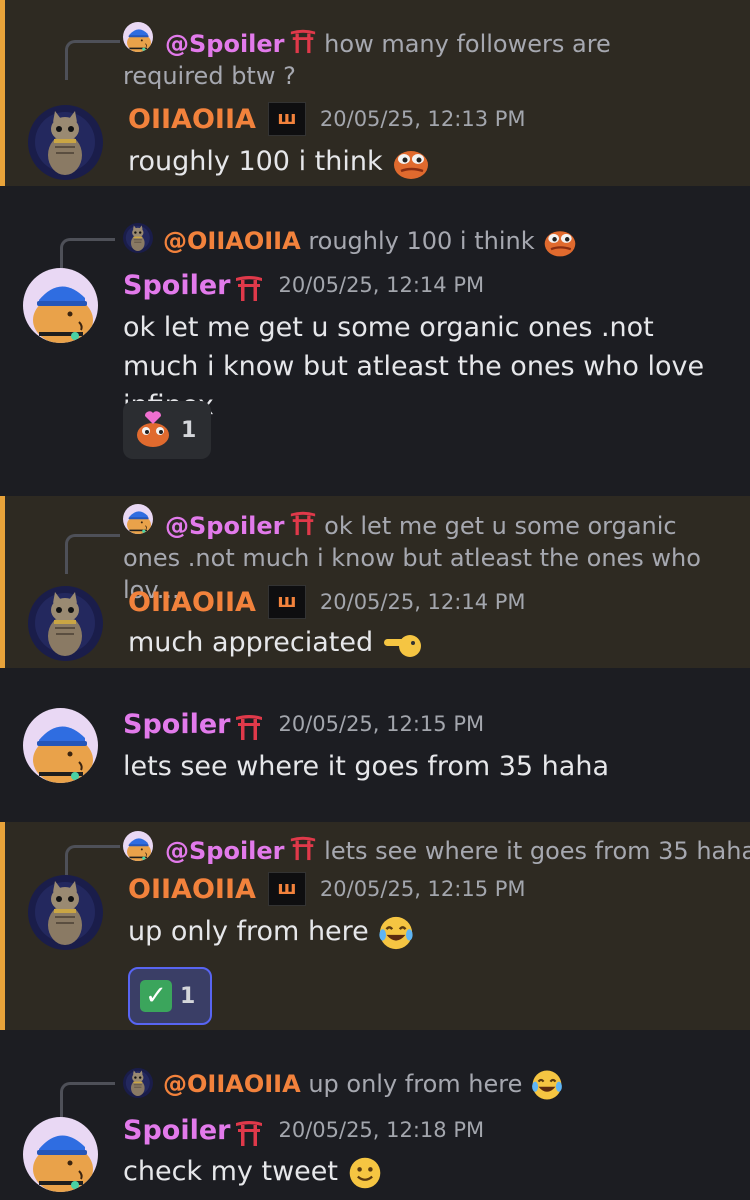 The height and width of the screenshot is (1200, 750). I want to click on message-text-content: check my tweet, so click(230, 1171).